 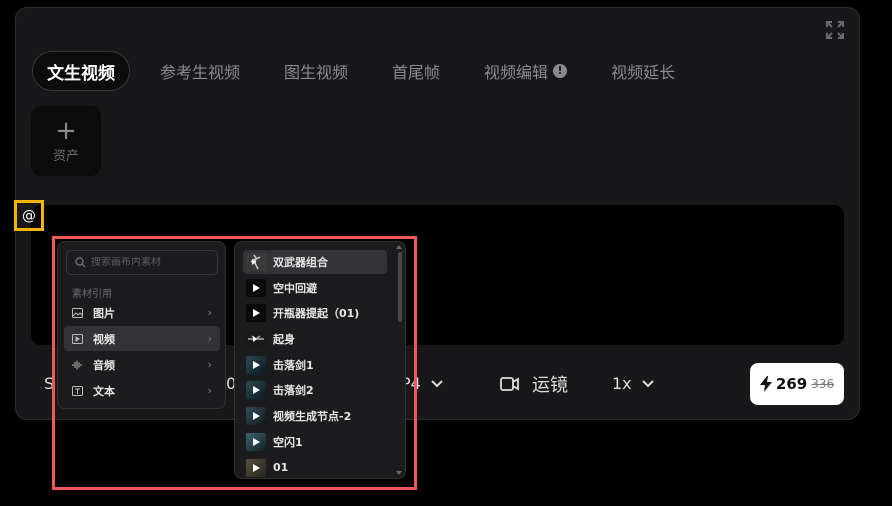 What do you see at coordinates (284, 340) in the screenshot?
I see `list-item-label: 起身` at bounding box center [284, 340].